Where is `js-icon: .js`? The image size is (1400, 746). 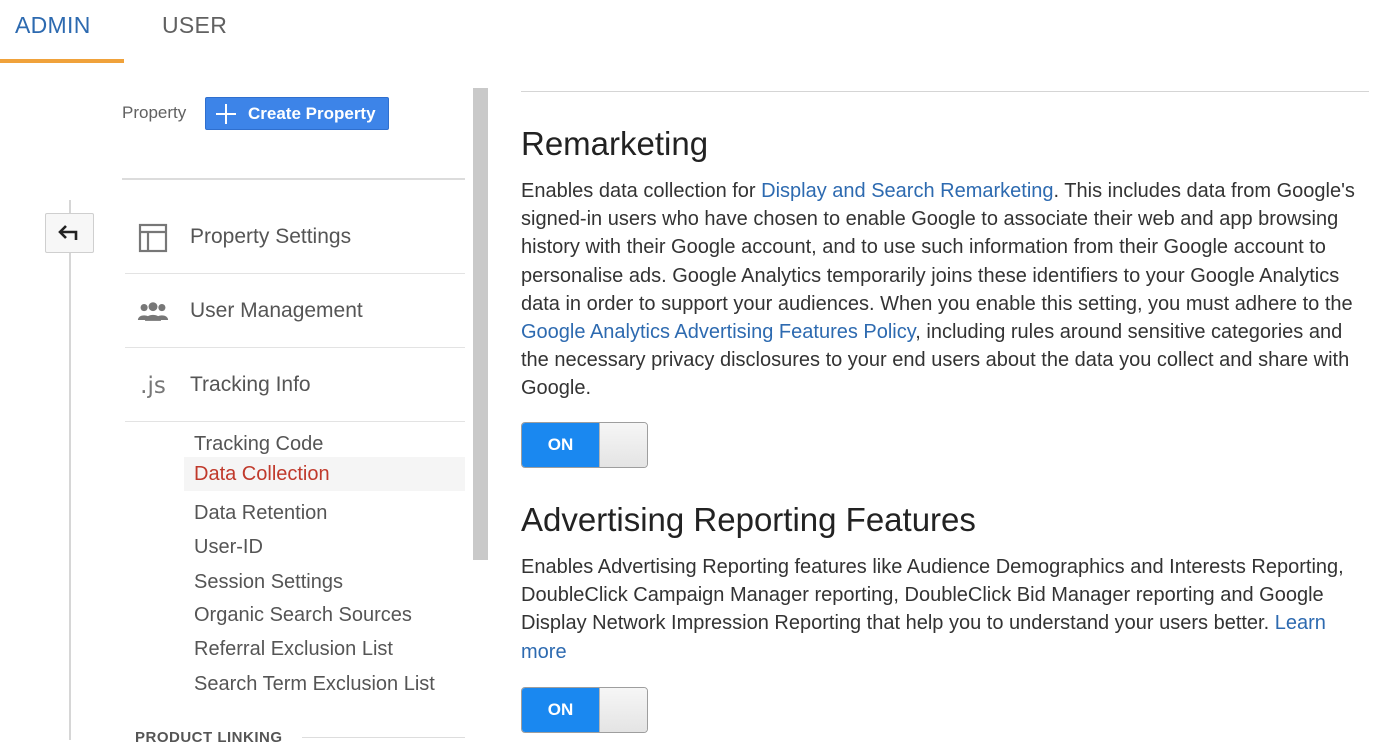 js-icon: .js is located at coordinates (153, 386).